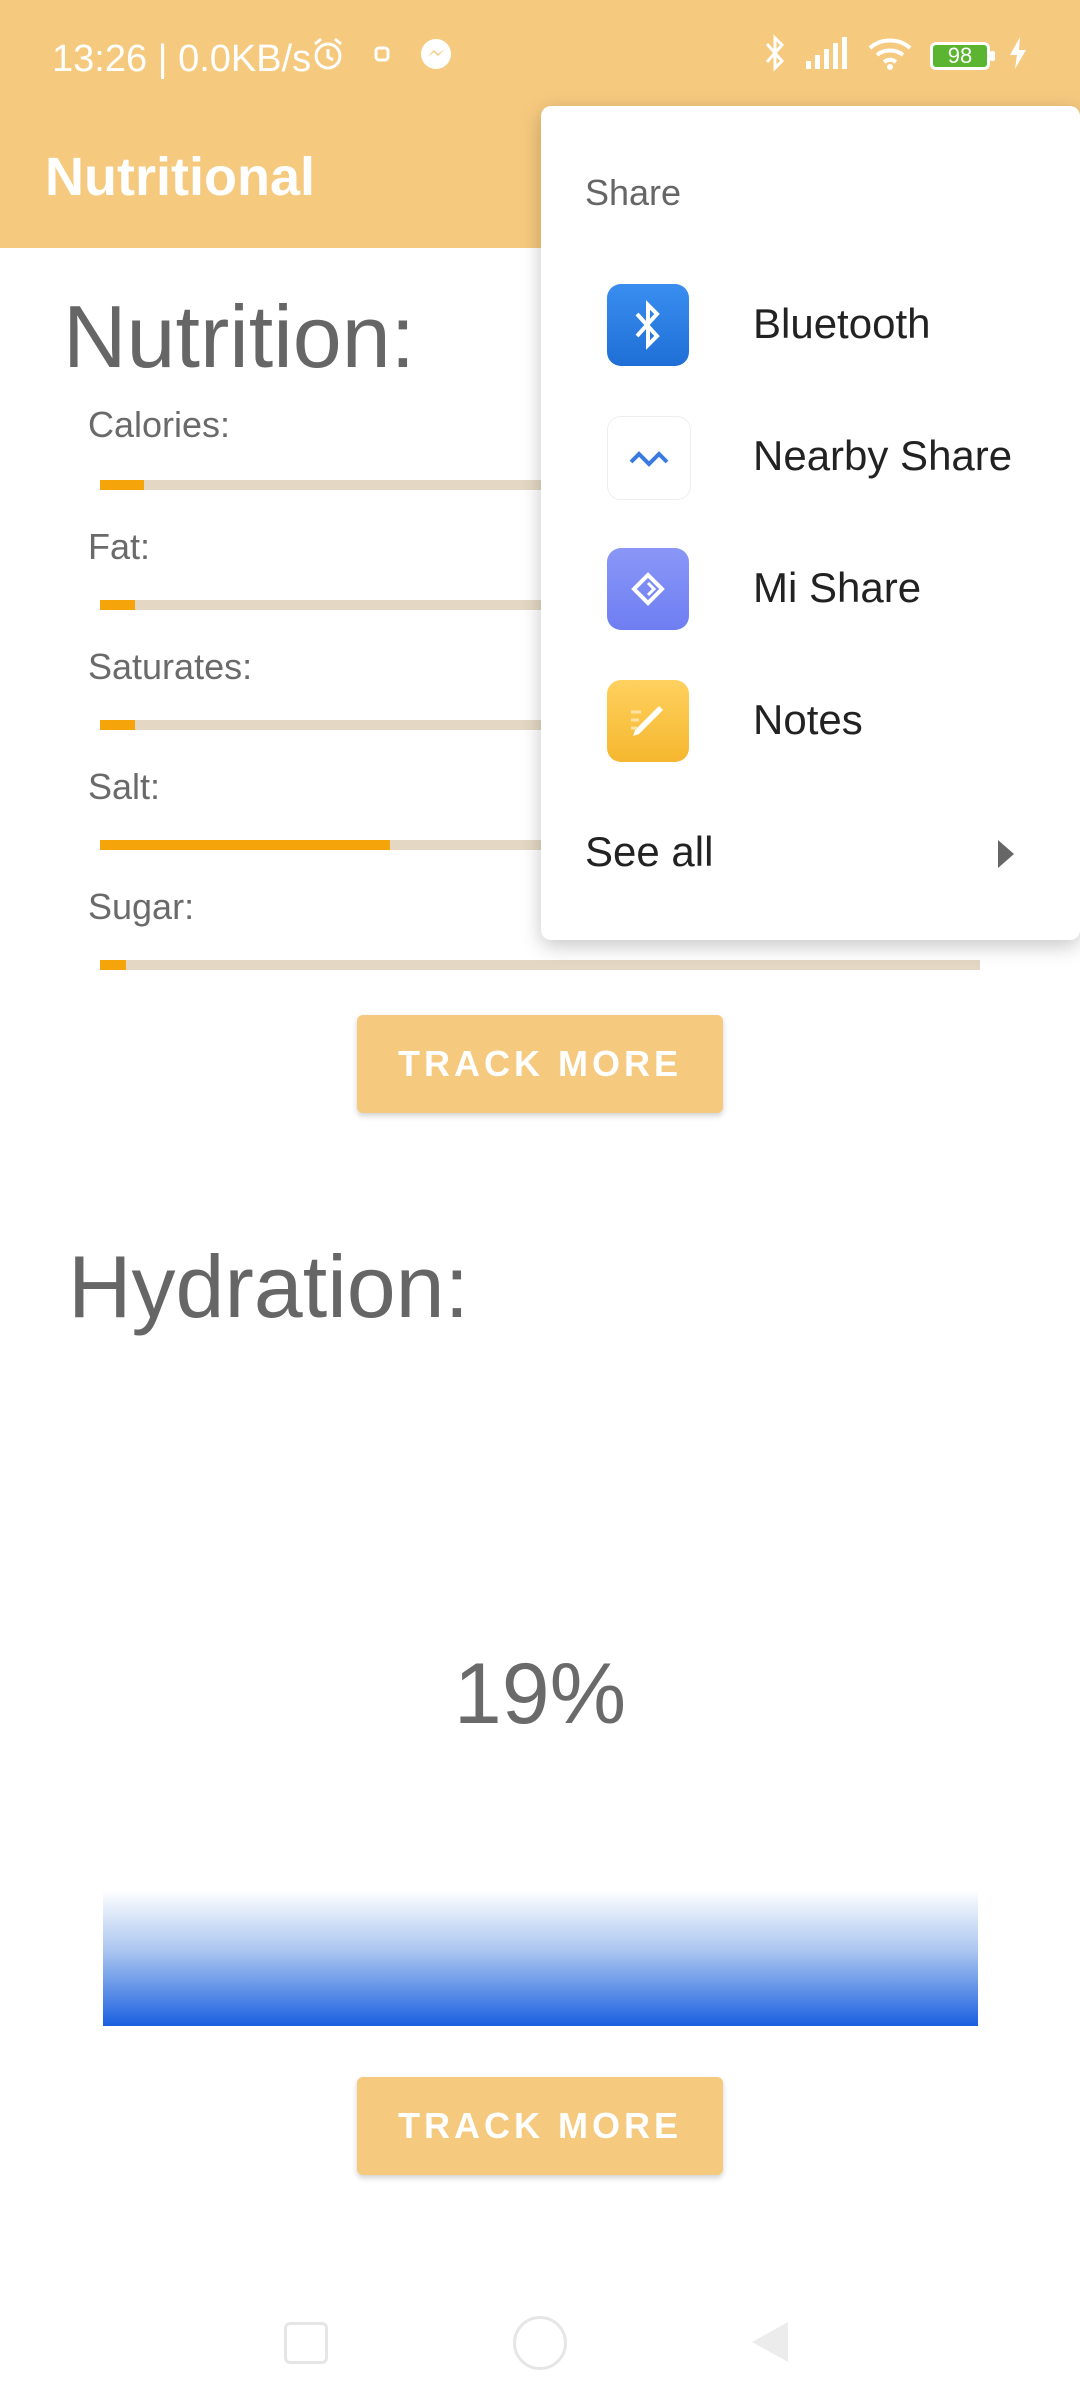 This screenshot has width=1080, height=2400. I want to click on back-button, so click(770, 2342).